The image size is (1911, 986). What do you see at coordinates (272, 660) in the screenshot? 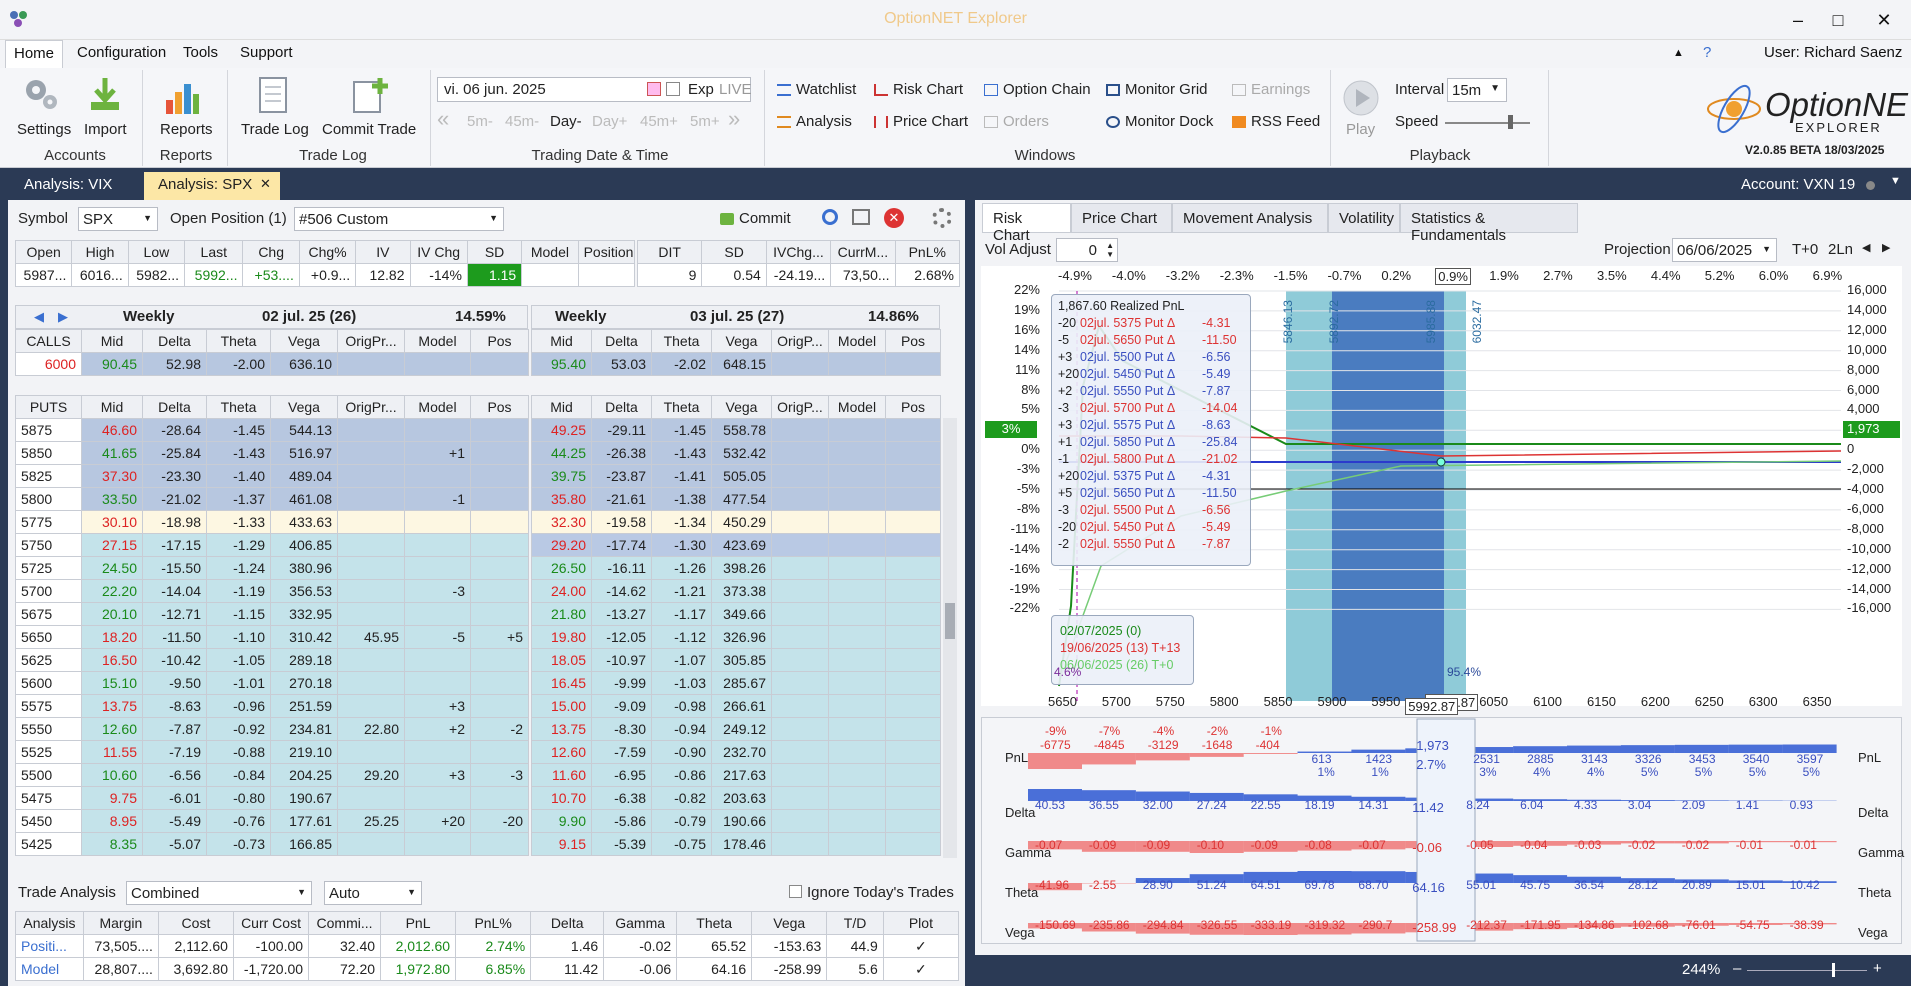
I see `put-row: 5625 16.50 -10.42 -1.05 289.18` at bounding box center [272, 660].